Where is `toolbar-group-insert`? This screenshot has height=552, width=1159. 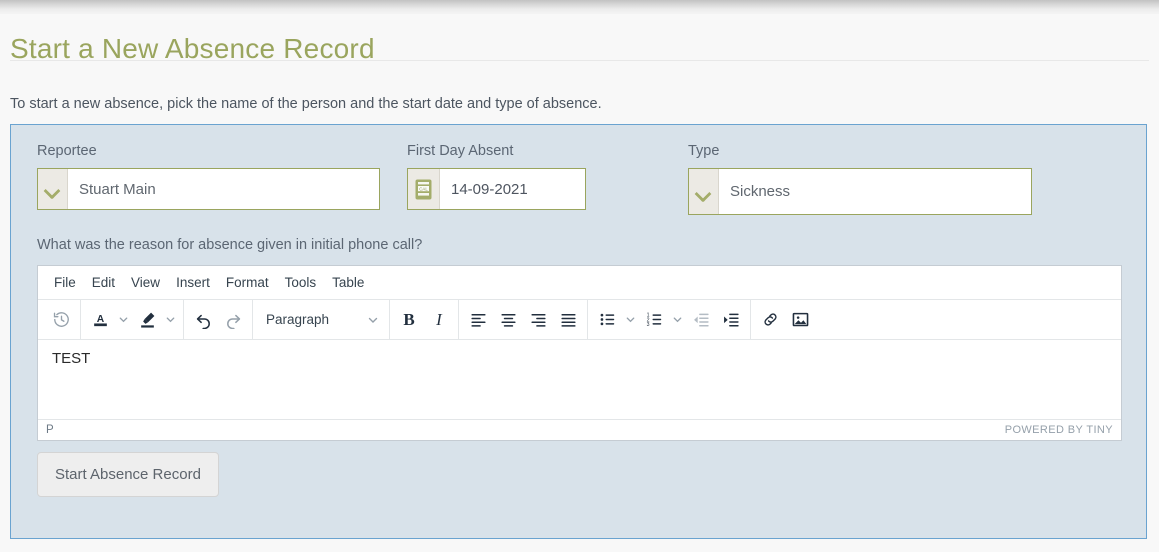
toolbar-group-insert is located at coordinates (785, 319).